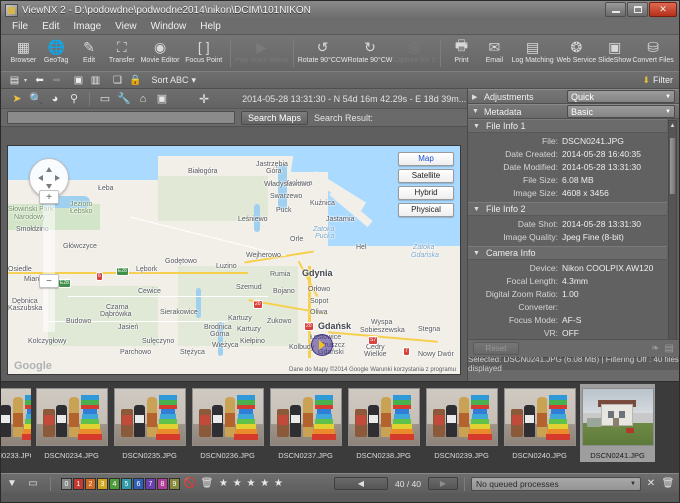 The width and height of the screenshot is (680, 503). I want to click on thumbnail-item: DSCN0238.JPG, so click(383, 424).